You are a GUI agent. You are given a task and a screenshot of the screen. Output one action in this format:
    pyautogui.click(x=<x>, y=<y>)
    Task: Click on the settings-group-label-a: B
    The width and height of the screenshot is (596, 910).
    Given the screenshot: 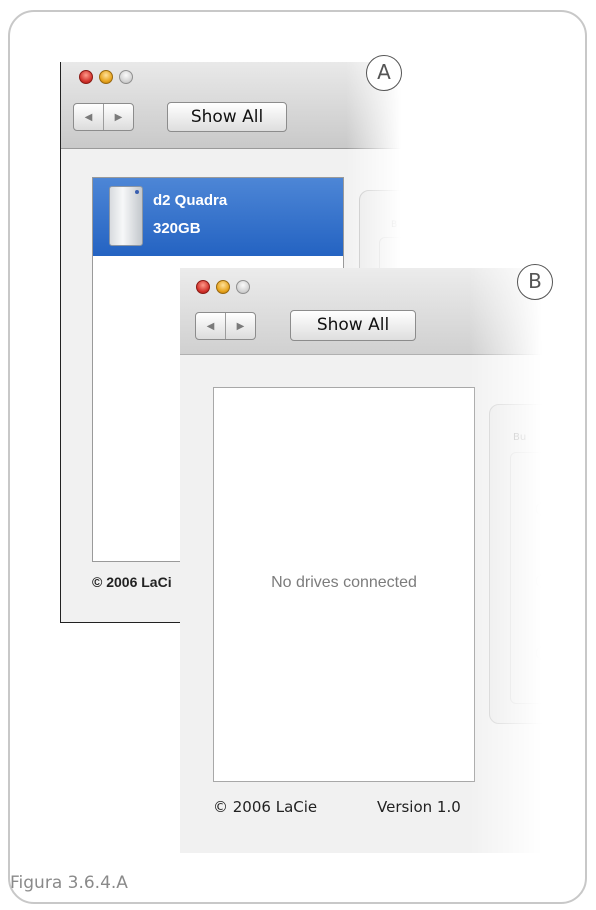 What is the action you would take?
    pyautogui.click(x=394, y=225)
    